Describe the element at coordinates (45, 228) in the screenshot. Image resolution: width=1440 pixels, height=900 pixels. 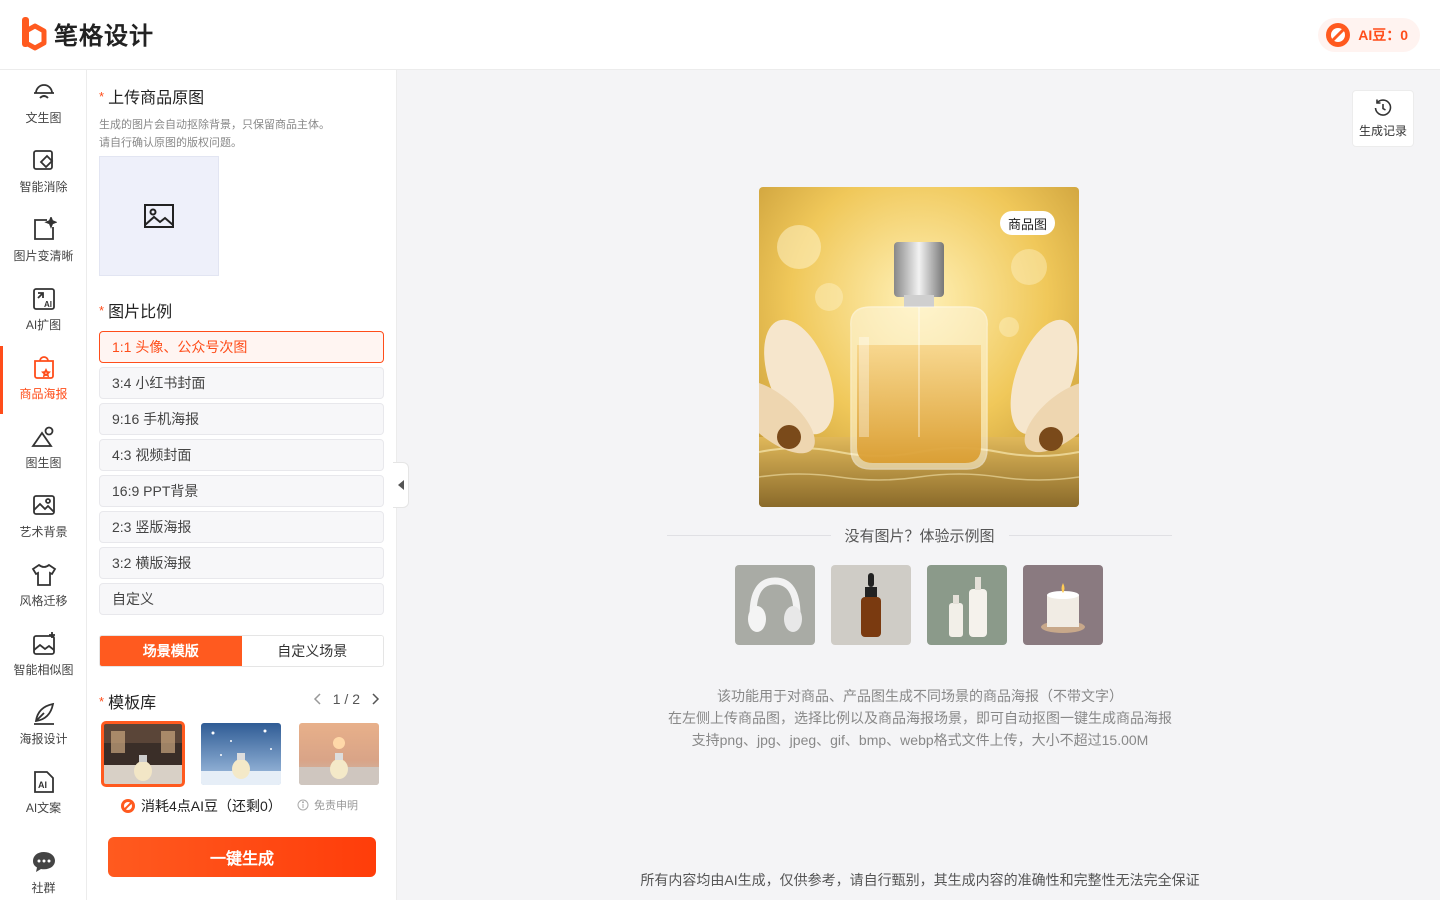
I see `sharpen-icon` at that location.